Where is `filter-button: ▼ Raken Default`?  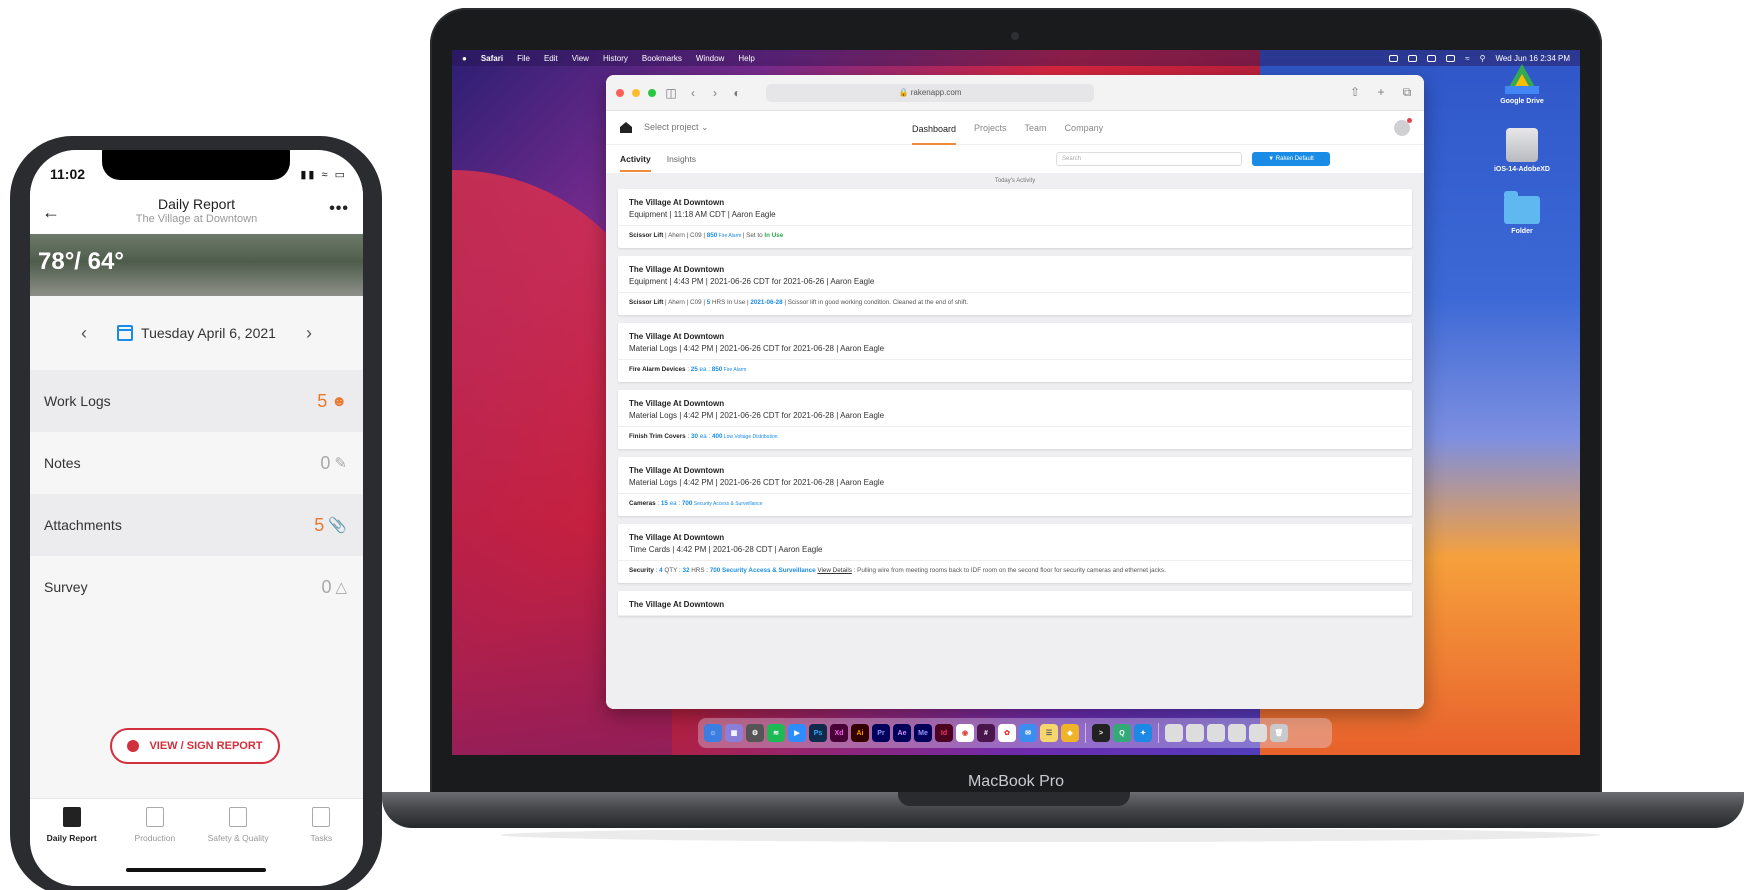
filter-button: ▼ Raken Default is located at coordinates (1291, 159).